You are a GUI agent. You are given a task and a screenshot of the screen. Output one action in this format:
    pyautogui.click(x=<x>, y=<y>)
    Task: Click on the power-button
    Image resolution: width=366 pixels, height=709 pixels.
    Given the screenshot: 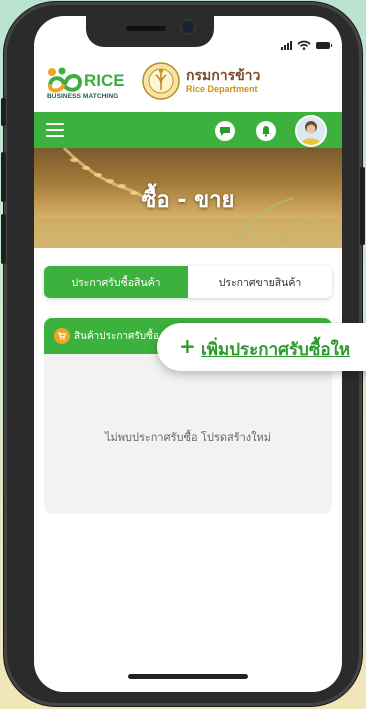 What is the action you would take?
    pyautogui.click(x=362, y=206)
    